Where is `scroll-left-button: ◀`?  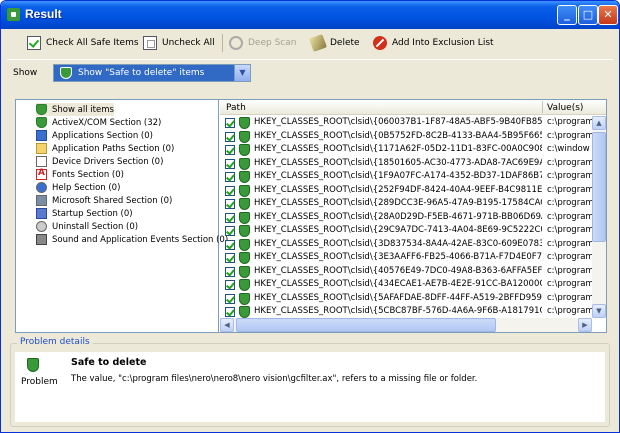 scroll-left-button: ◀ is located at coordinates (227, 325).